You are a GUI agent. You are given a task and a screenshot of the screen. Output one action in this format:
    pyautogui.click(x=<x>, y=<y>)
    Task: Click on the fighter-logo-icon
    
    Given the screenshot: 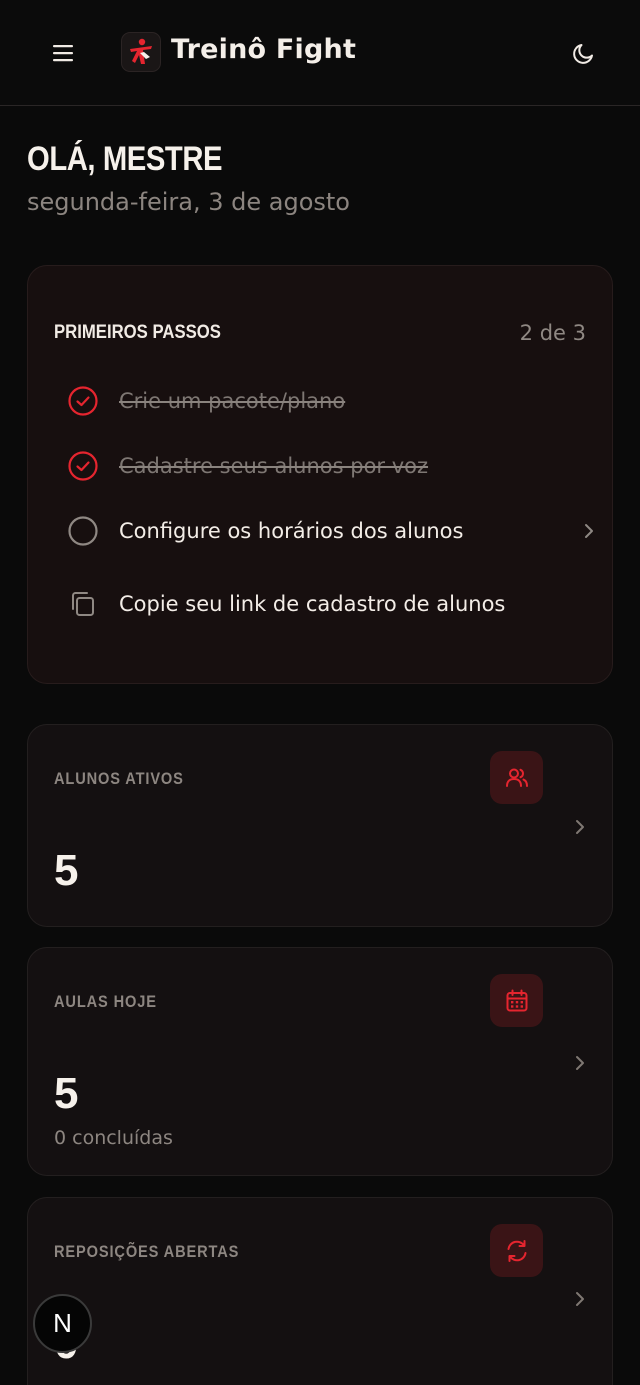 What is the action you would take?
    pyautogui.click(x=141, y=51)
    